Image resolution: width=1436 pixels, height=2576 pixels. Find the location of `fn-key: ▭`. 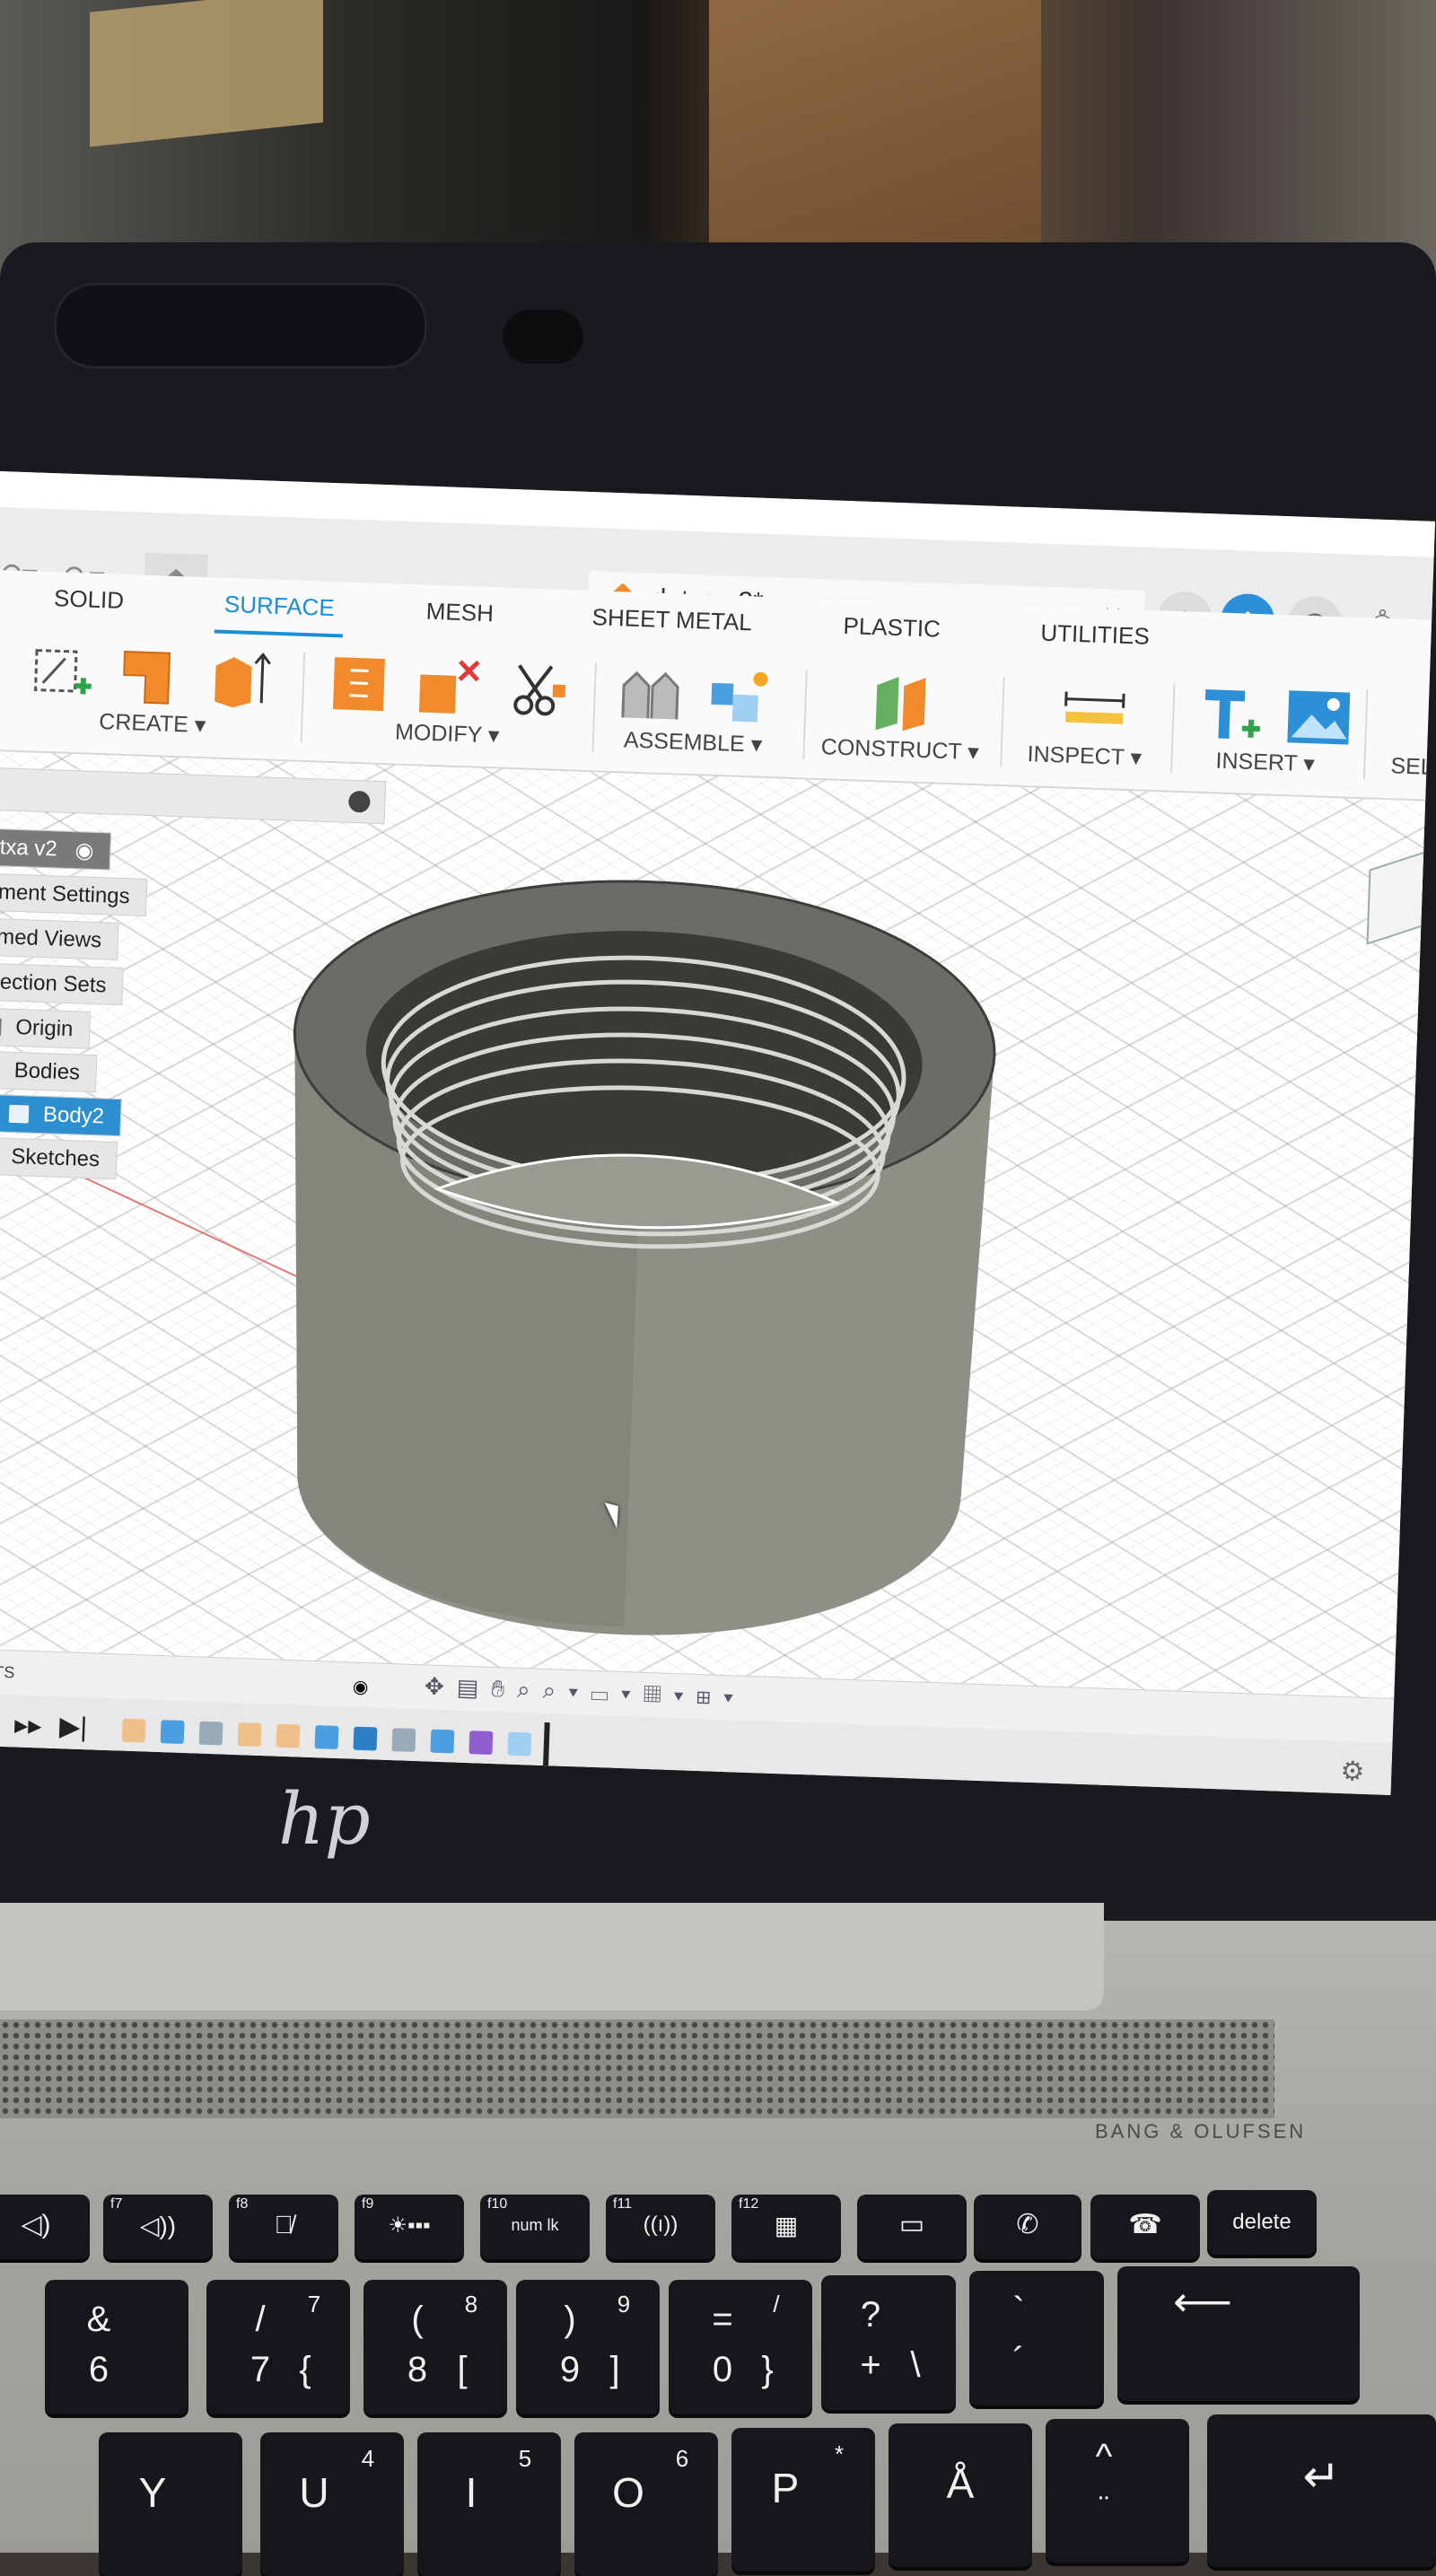

fn-key: ▭ is located at coordinates (912, 2227).